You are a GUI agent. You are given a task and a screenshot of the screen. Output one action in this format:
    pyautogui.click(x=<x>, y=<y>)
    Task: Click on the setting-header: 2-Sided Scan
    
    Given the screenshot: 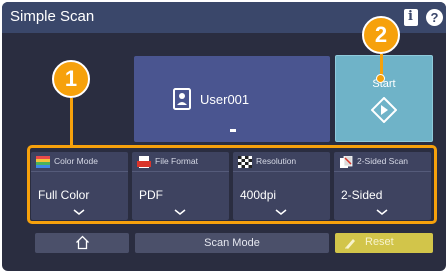 What is the action you would take?
    pyautogui.click(x=382, y=162)
    